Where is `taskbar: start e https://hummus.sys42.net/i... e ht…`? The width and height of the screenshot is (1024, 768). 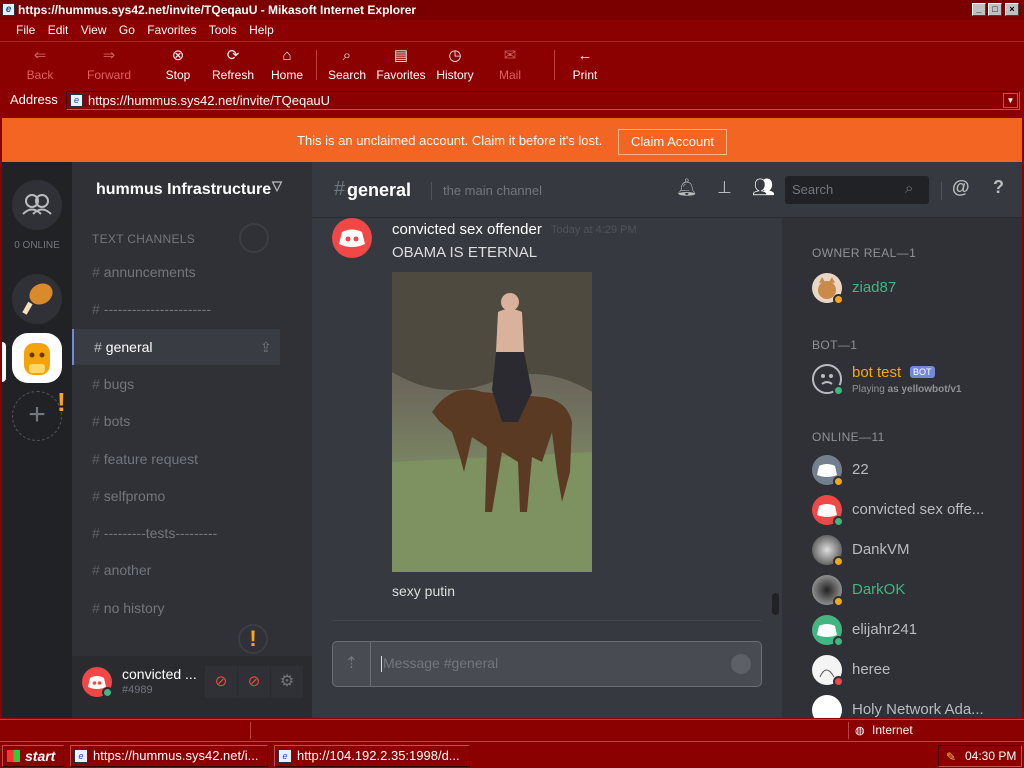
taskbar: start e https://hummus.sys42.net/i... e ht… is located at coordinates (512, 754).